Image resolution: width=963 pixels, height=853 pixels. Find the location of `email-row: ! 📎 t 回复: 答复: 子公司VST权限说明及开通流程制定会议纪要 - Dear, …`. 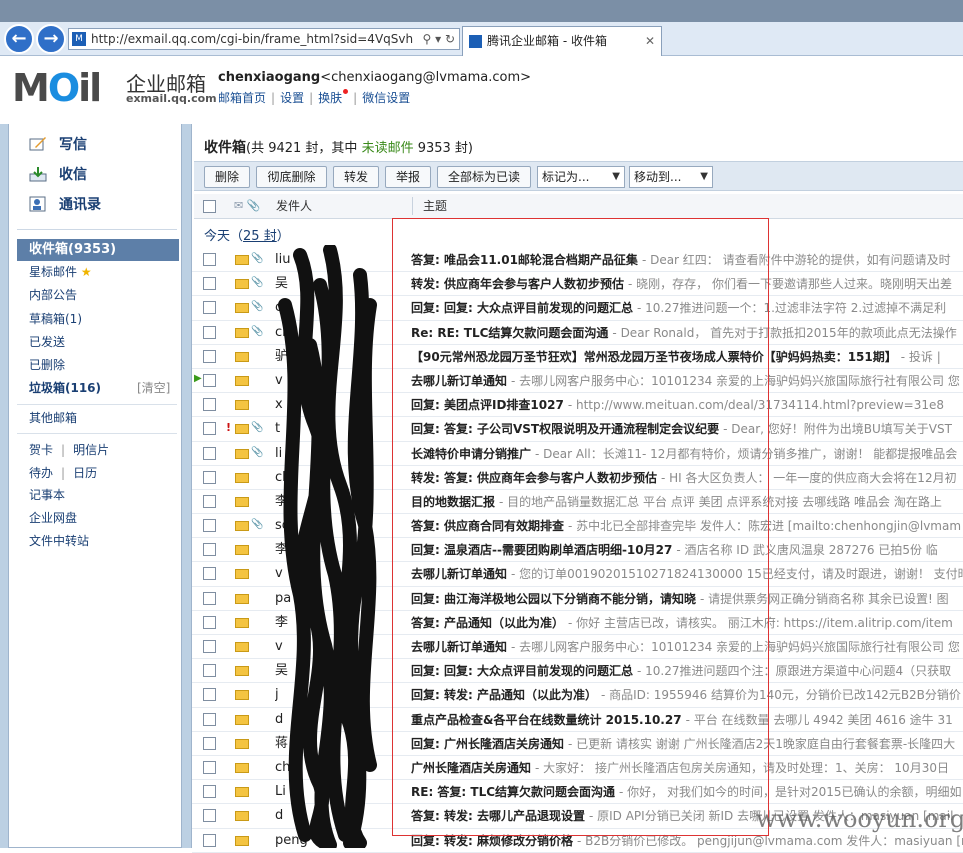

email-row: ! 📎 t 回复: 答复: 子公司VST权限说明及开通流程制定会议纪要 - Dear, … is located at coordinates (577, 429).